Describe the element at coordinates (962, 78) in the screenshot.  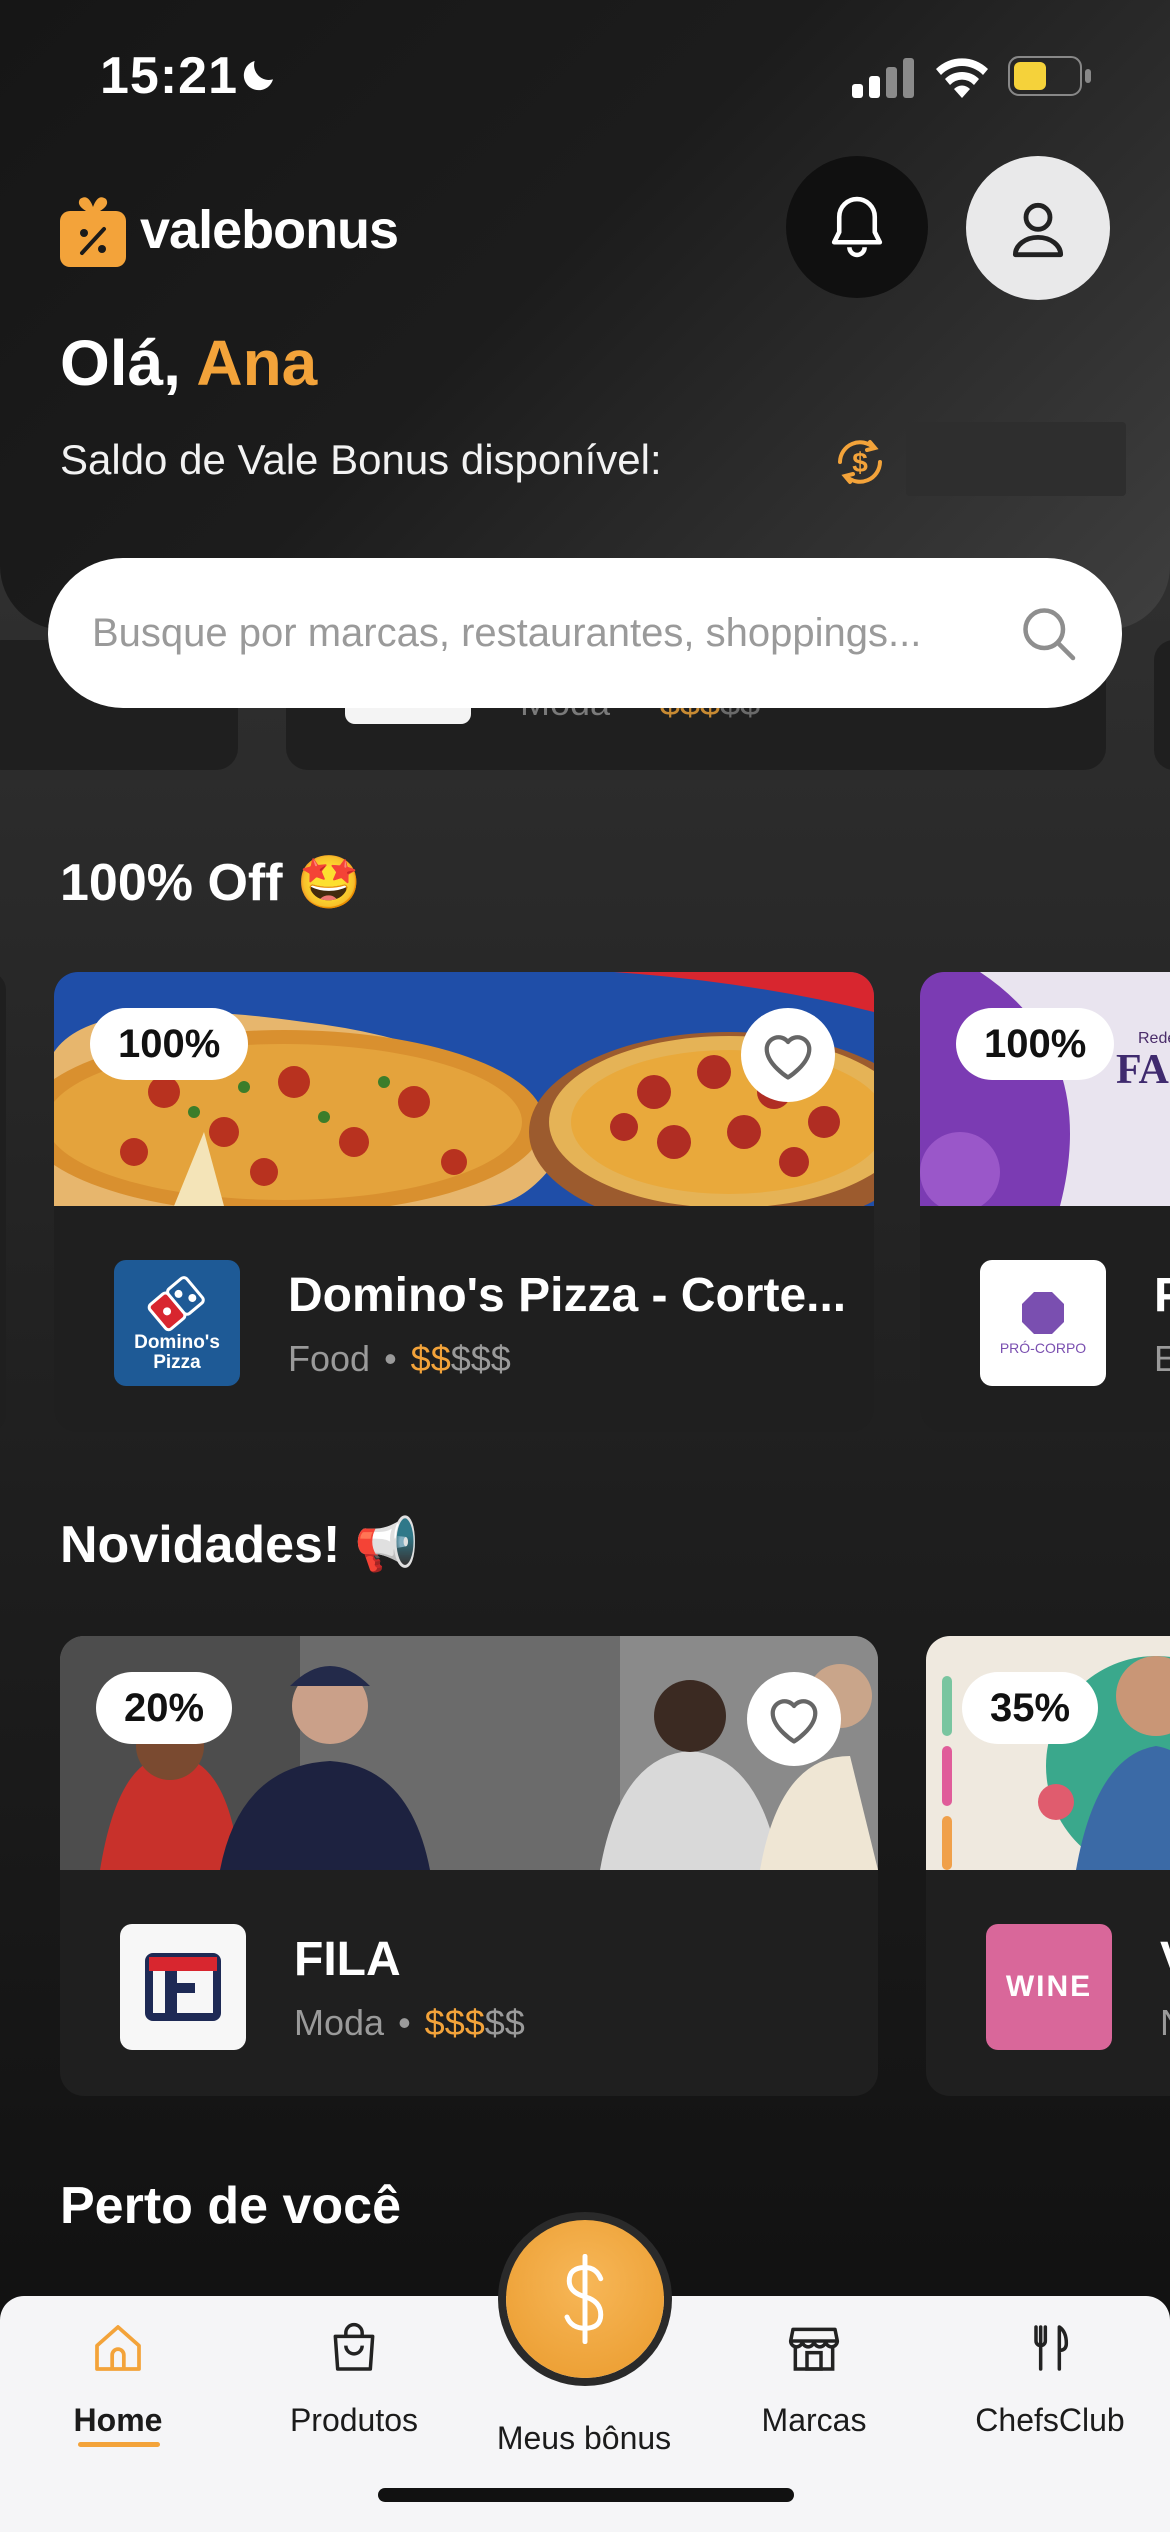
I see `wifi-icon` at that location.